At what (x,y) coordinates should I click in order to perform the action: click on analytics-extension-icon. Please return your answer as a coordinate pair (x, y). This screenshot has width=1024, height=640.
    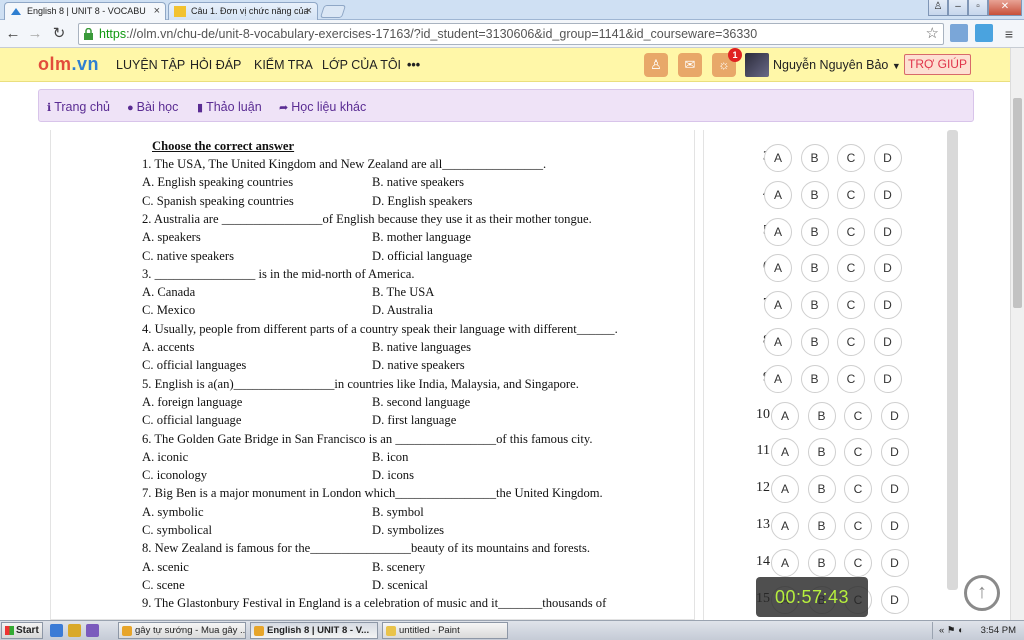
    Looking at the image, I should click on (984, 33).